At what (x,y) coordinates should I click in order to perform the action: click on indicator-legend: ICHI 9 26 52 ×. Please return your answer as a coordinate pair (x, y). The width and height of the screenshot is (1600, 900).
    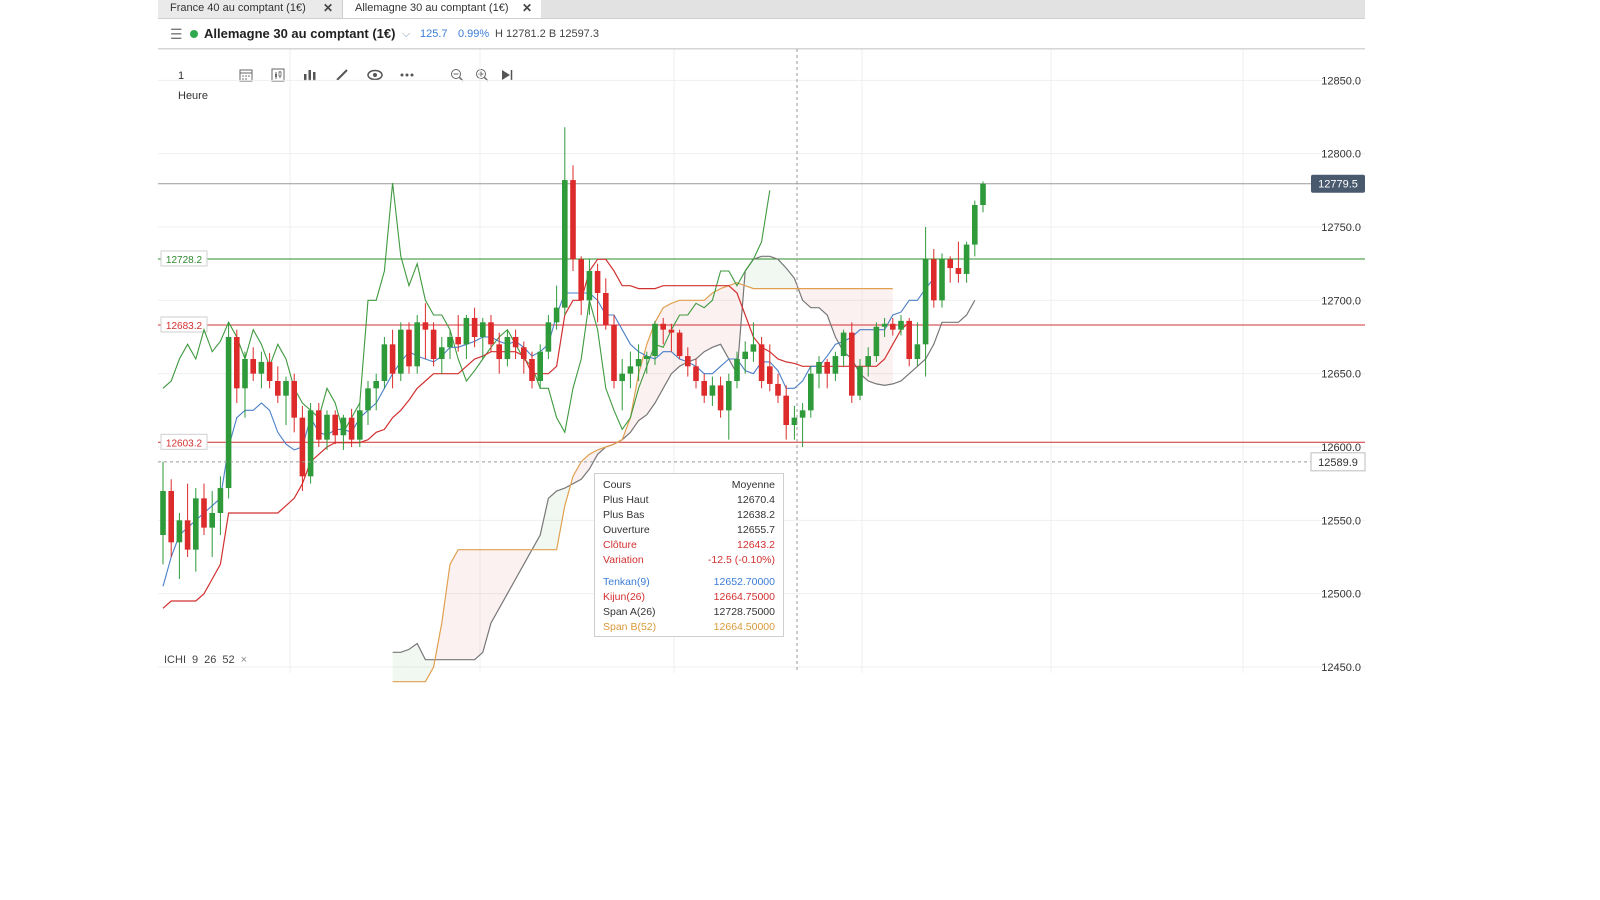
    Looking at the image, I should click on (208, 660).